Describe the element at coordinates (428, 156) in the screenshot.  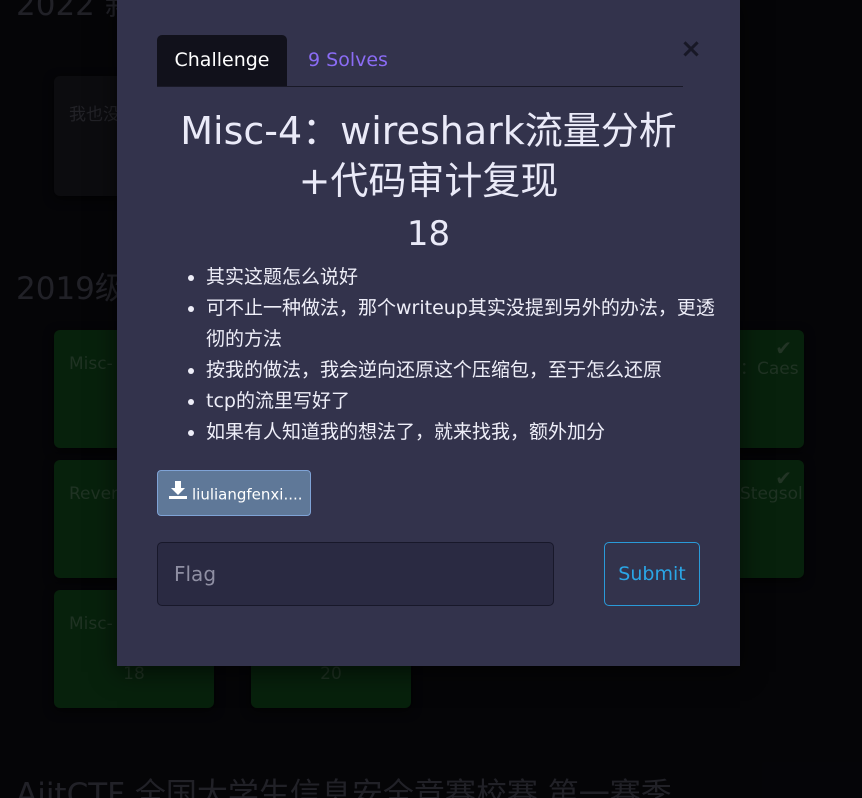
I see `challenge-title: Misc-4：wireshark流量分析+代码审计复现` at that location.